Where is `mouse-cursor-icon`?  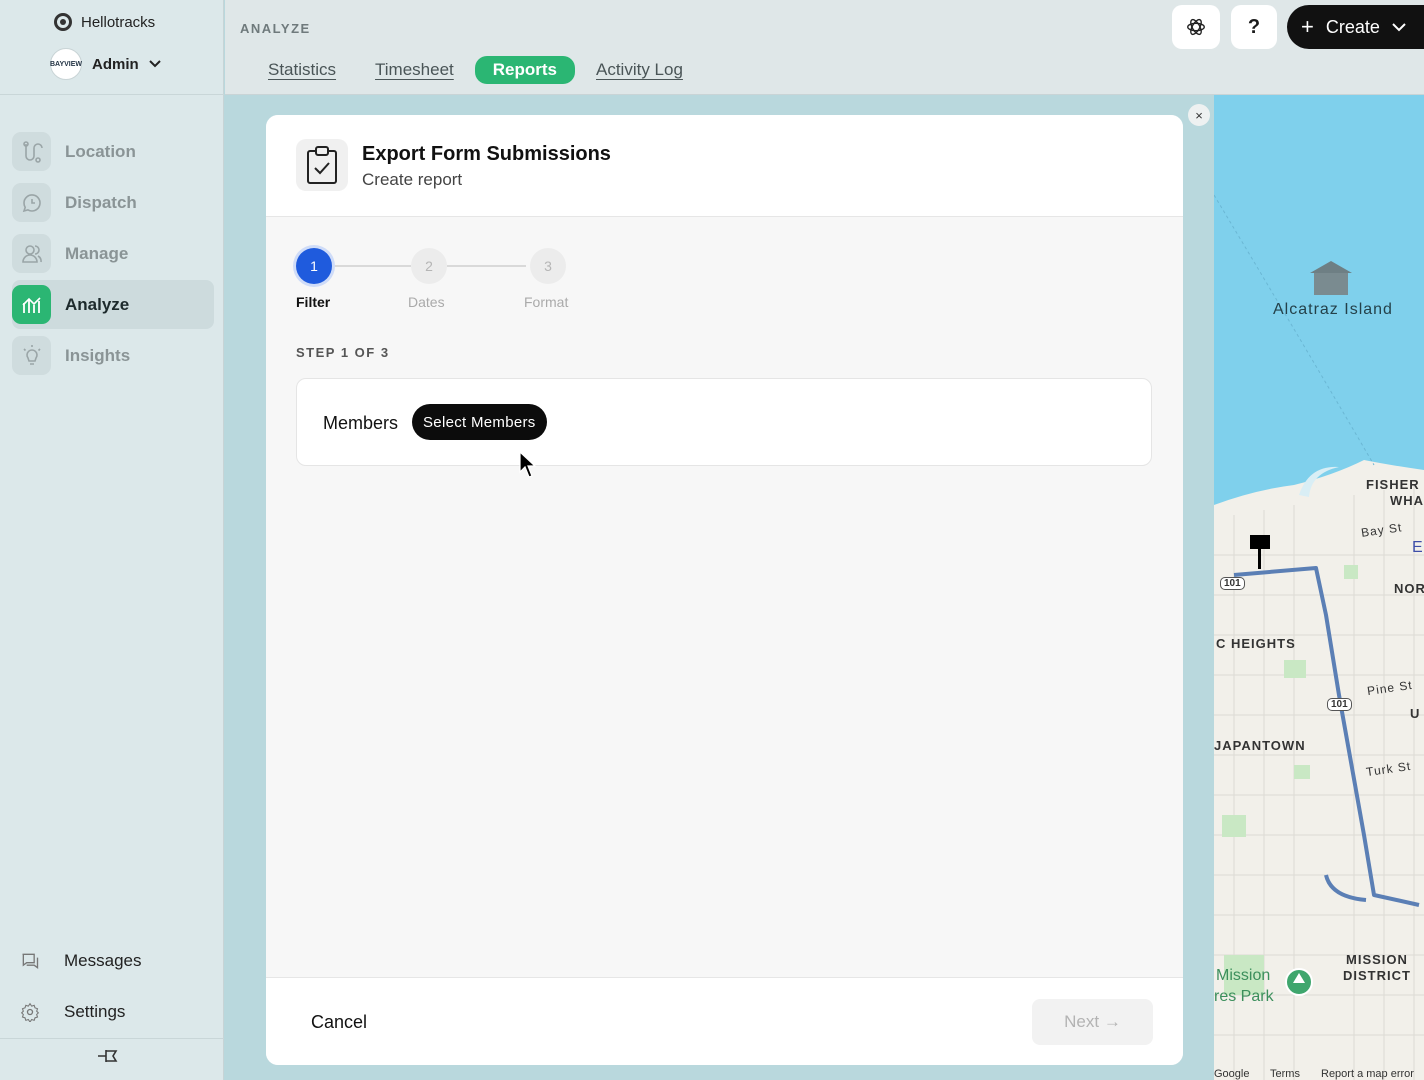
mouse-cursor-icon is located at coordinates (528, 464).